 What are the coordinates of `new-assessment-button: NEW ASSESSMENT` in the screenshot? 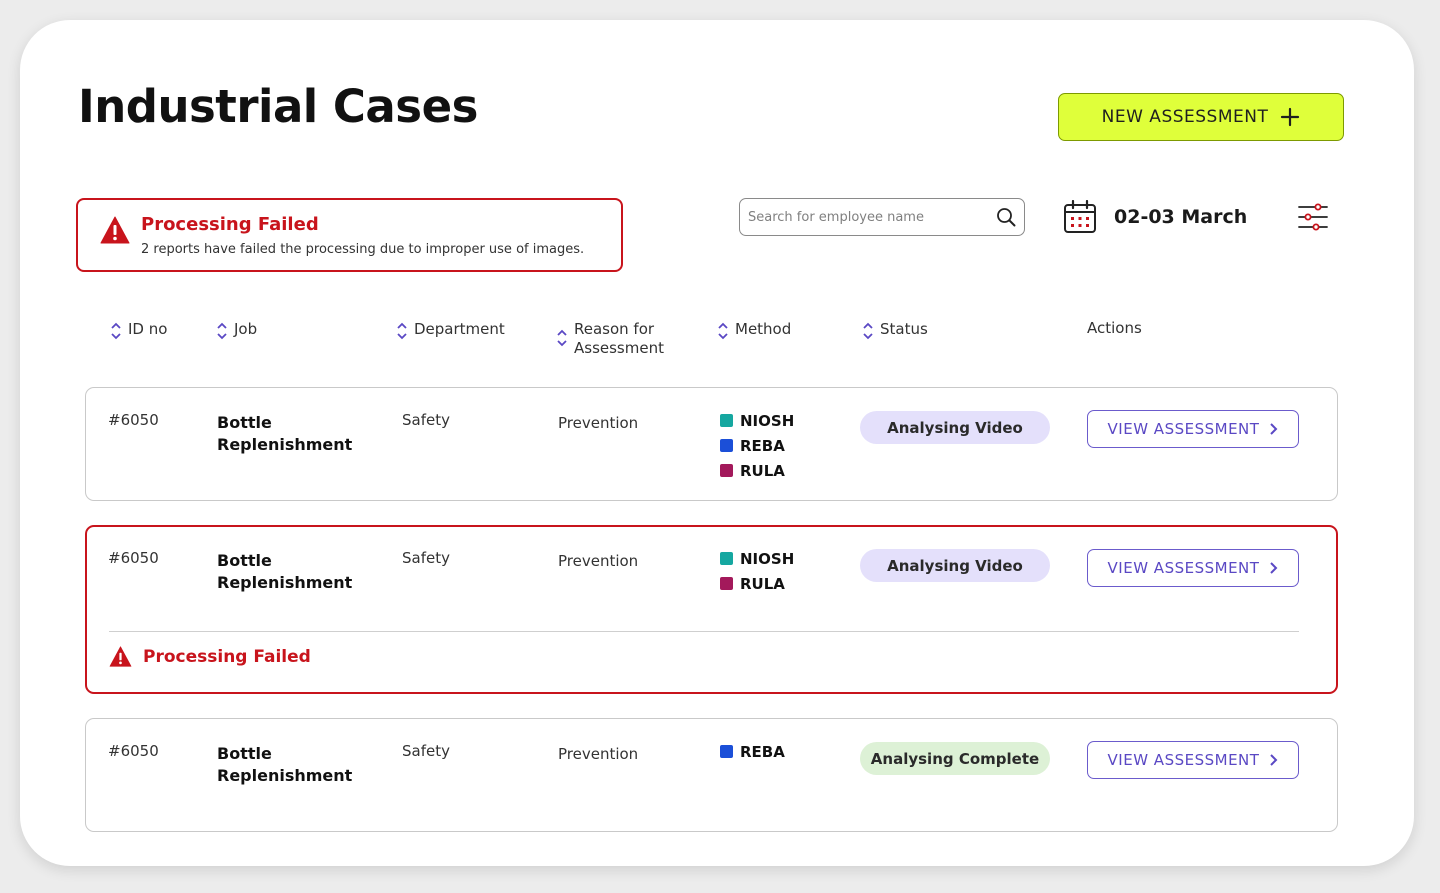 It's located at (1201, 117).